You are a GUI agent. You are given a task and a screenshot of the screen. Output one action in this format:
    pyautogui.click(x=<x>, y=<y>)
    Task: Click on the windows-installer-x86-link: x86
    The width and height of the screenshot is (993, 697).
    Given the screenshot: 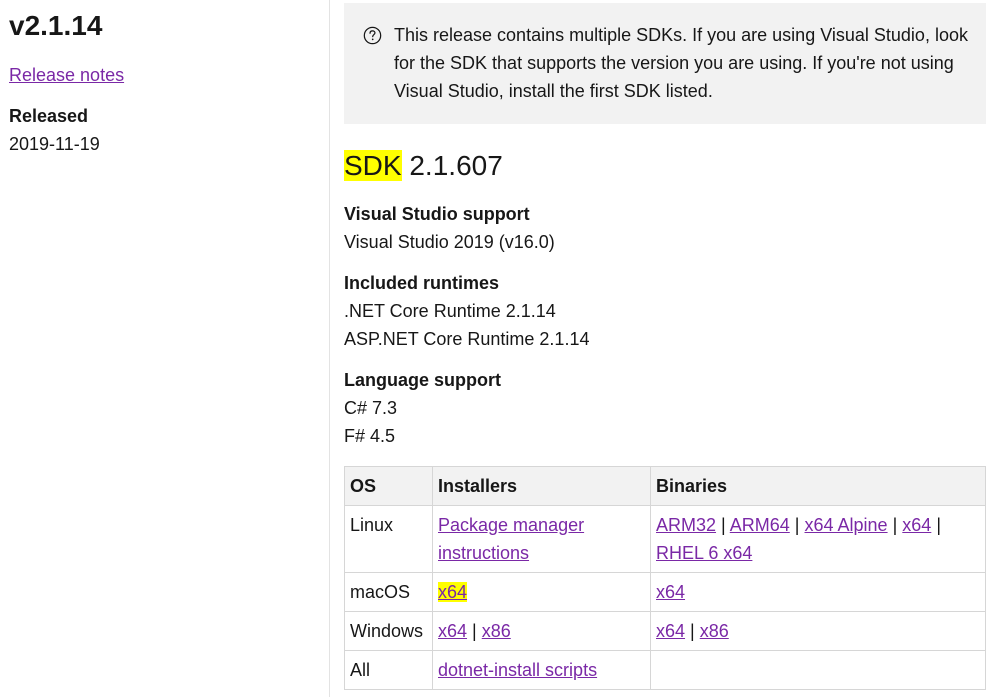 What is the action you would take?
    pyautogui.click(x=496, y=631)
    